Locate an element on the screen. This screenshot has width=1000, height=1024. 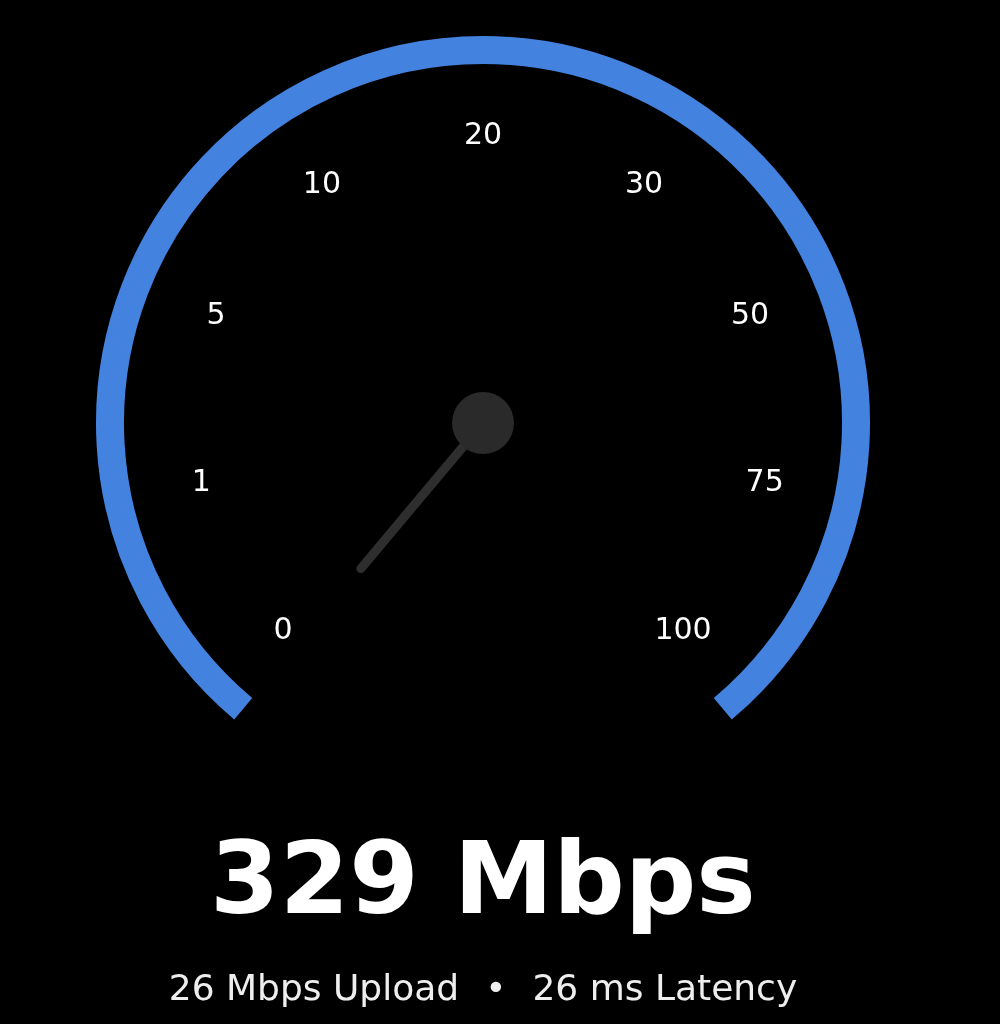
scale-label: 0 is located at coordinates (283, 628).